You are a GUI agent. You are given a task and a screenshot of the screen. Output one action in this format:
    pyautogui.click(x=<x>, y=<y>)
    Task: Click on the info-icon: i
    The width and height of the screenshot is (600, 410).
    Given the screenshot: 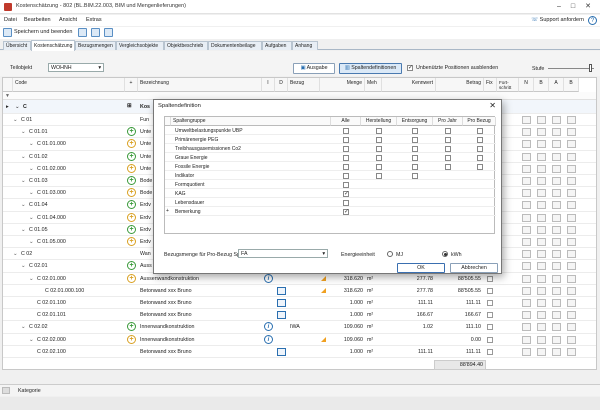 What is the action you would take?
    pyautogui.click(x=268, y=278)
    